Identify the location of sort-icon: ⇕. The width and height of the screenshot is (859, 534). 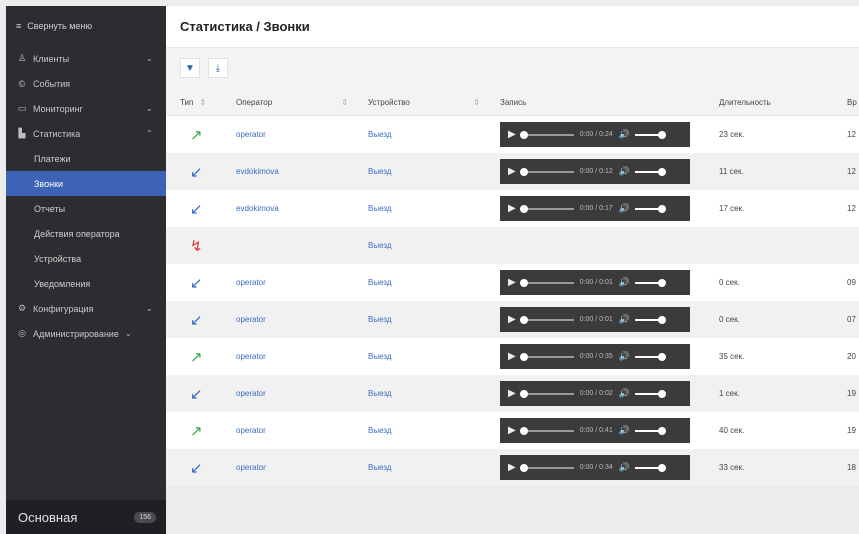
(203, 102).